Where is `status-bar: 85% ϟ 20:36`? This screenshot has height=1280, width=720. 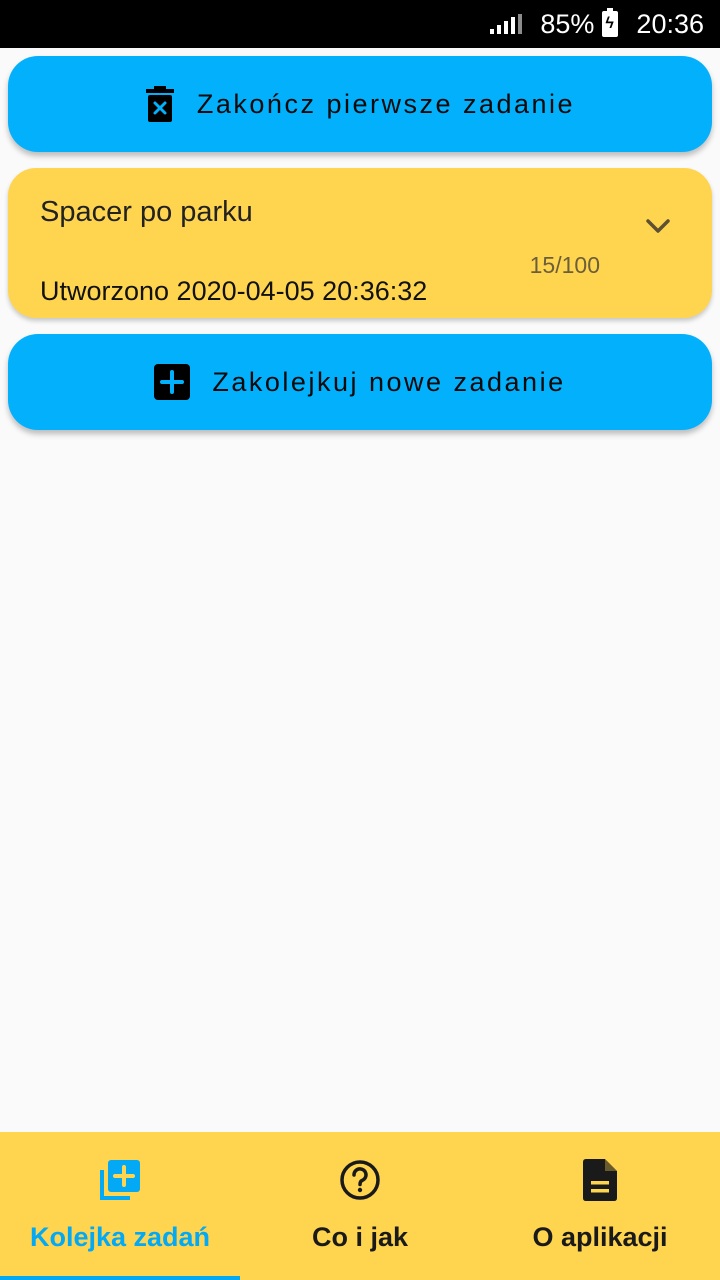 status-bar: 85% ϟ 20:36 is located at coordinates (360, 24).